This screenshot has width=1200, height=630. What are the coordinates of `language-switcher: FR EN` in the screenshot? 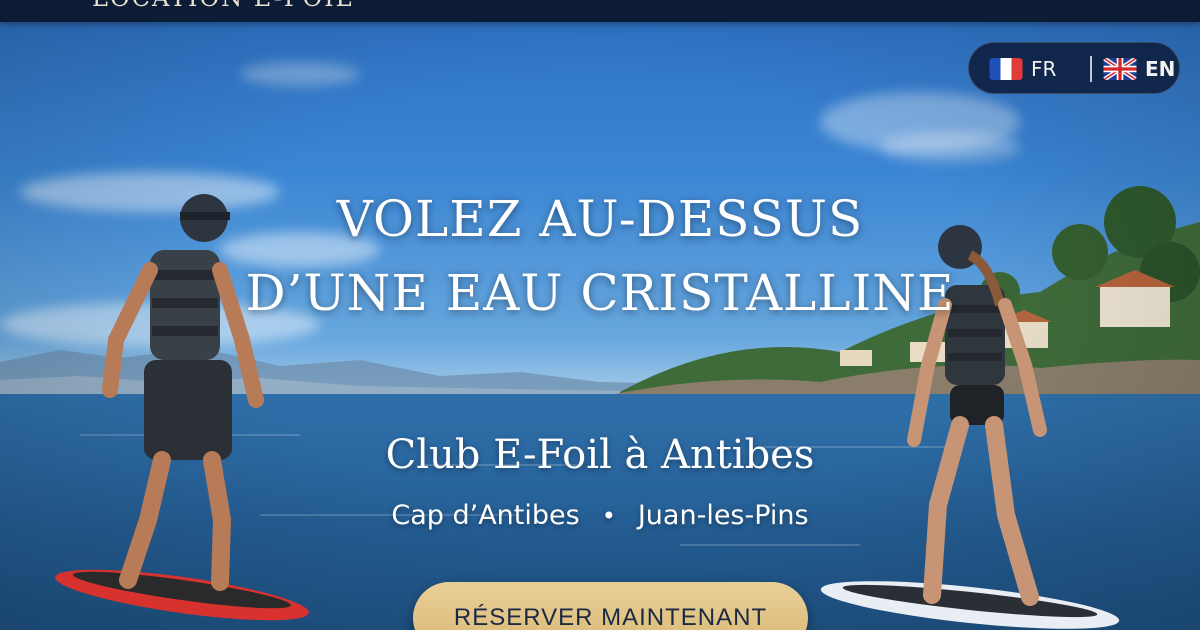 It's located at (1074, 68).